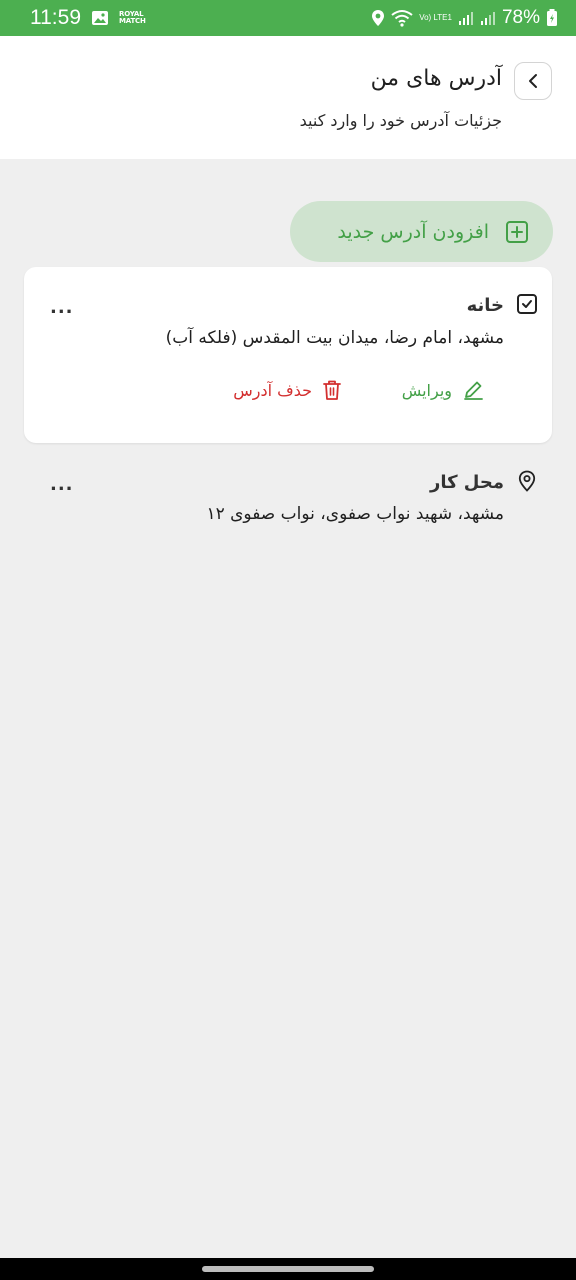 This screenshot has height=1280, width=576. What do you see at coordinates (272, 390) in the screenshot?
I see `delete-label: حذف آدرس` at bounding box center [272, 390].